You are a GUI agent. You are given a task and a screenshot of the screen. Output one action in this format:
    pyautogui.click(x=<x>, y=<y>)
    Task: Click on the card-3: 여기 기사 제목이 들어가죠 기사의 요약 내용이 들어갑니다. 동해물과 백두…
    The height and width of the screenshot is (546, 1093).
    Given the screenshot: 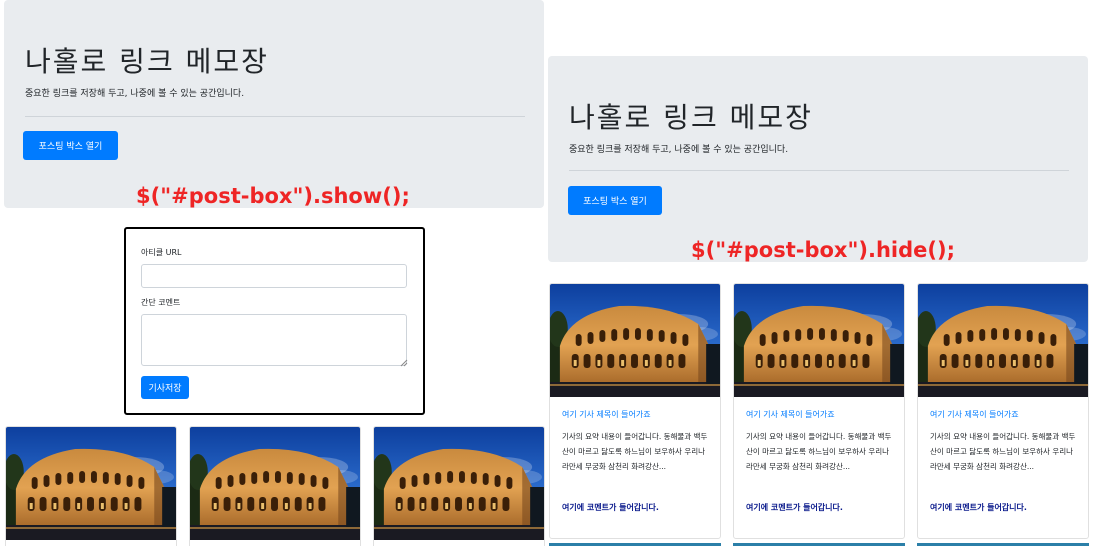 What is the action you would take?
    pyautogui.click(x=1003, y=411)
    